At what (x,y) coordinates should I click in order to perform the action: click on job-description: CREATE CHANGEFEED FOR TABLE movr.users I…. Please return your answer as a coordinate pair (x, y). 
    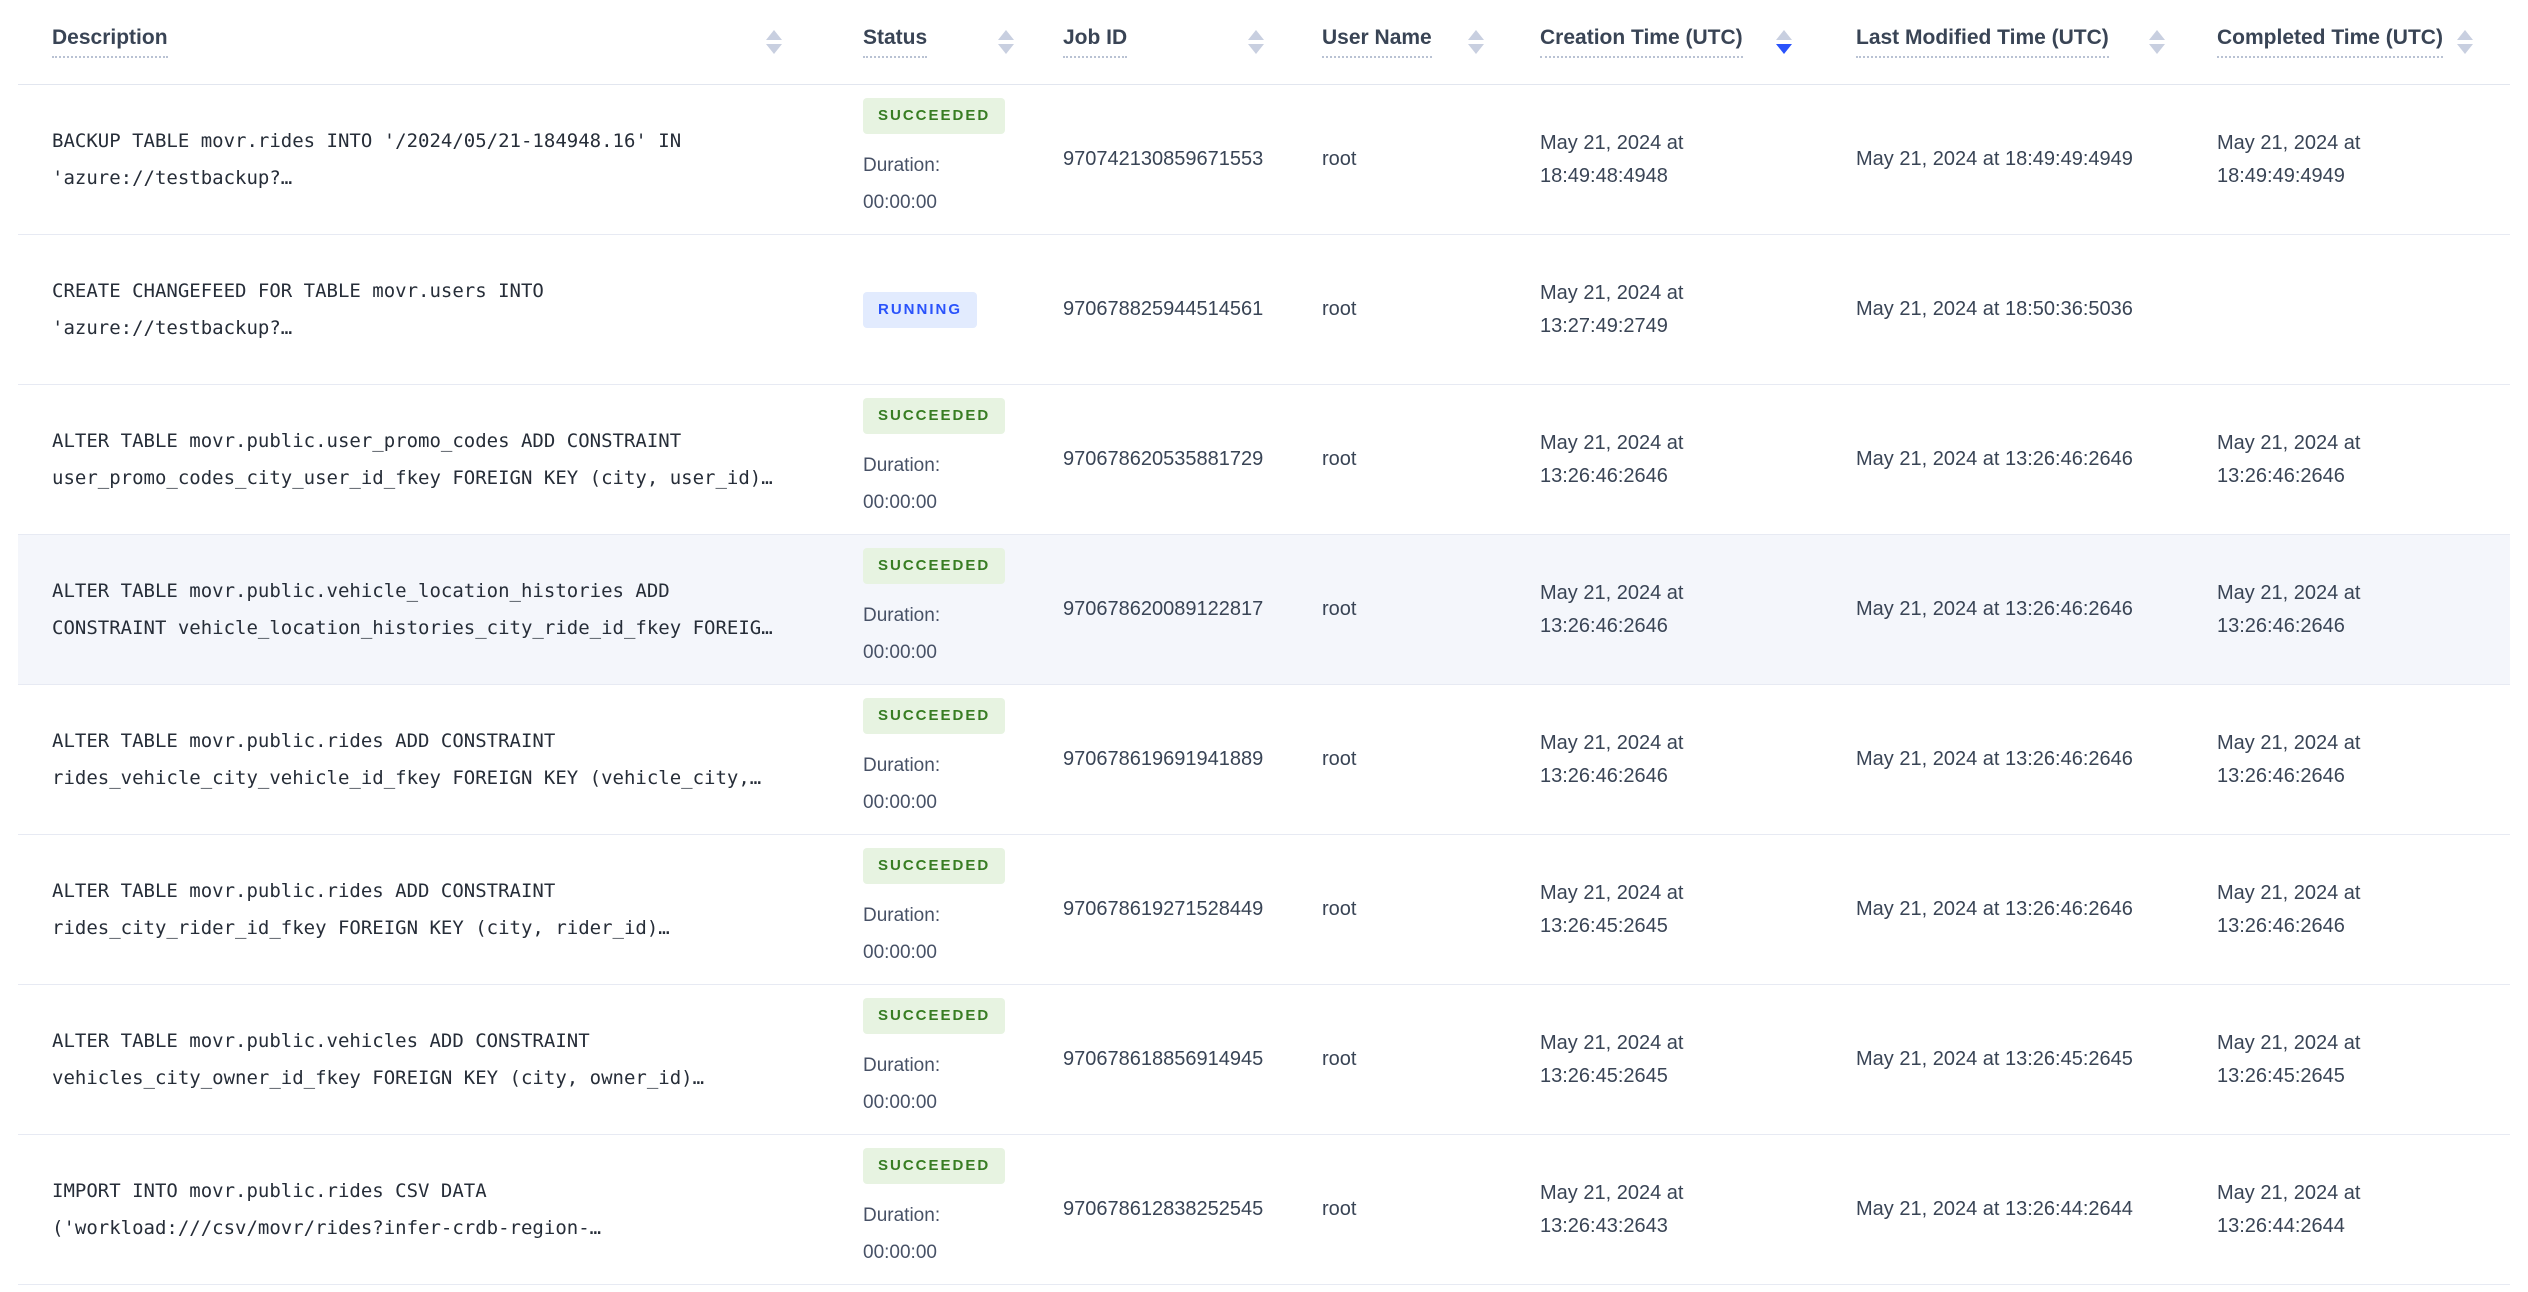
    Looking at the image, I should click on (424, 310).